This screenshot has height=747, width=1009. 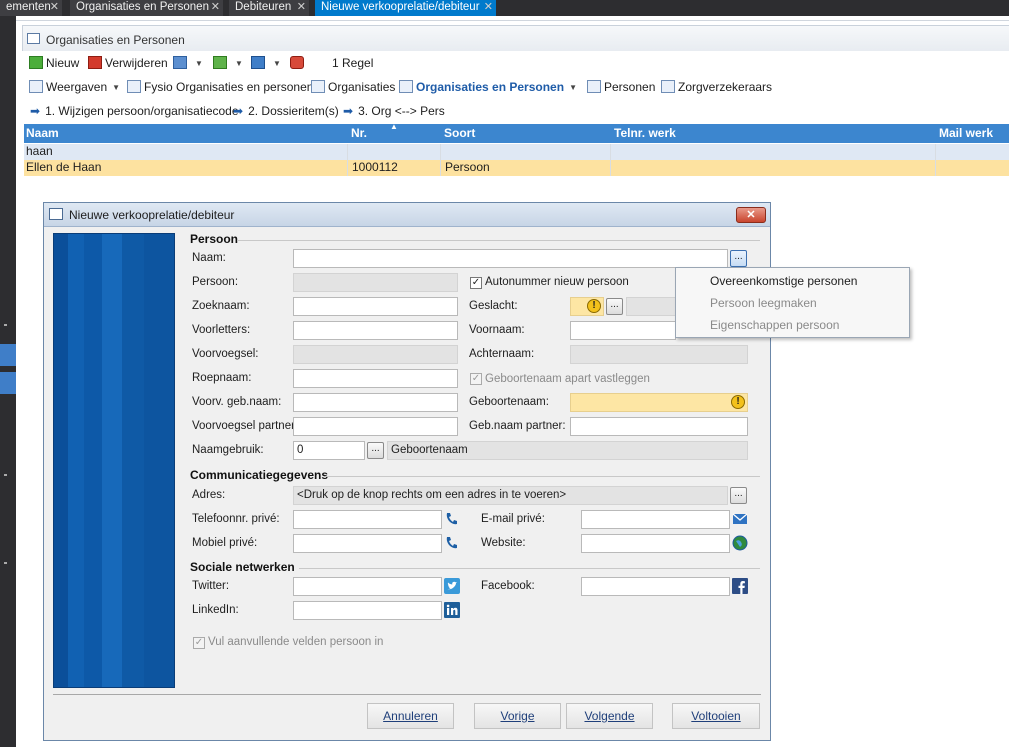 I want to click on twitter-field, so click(x=367, y=586).